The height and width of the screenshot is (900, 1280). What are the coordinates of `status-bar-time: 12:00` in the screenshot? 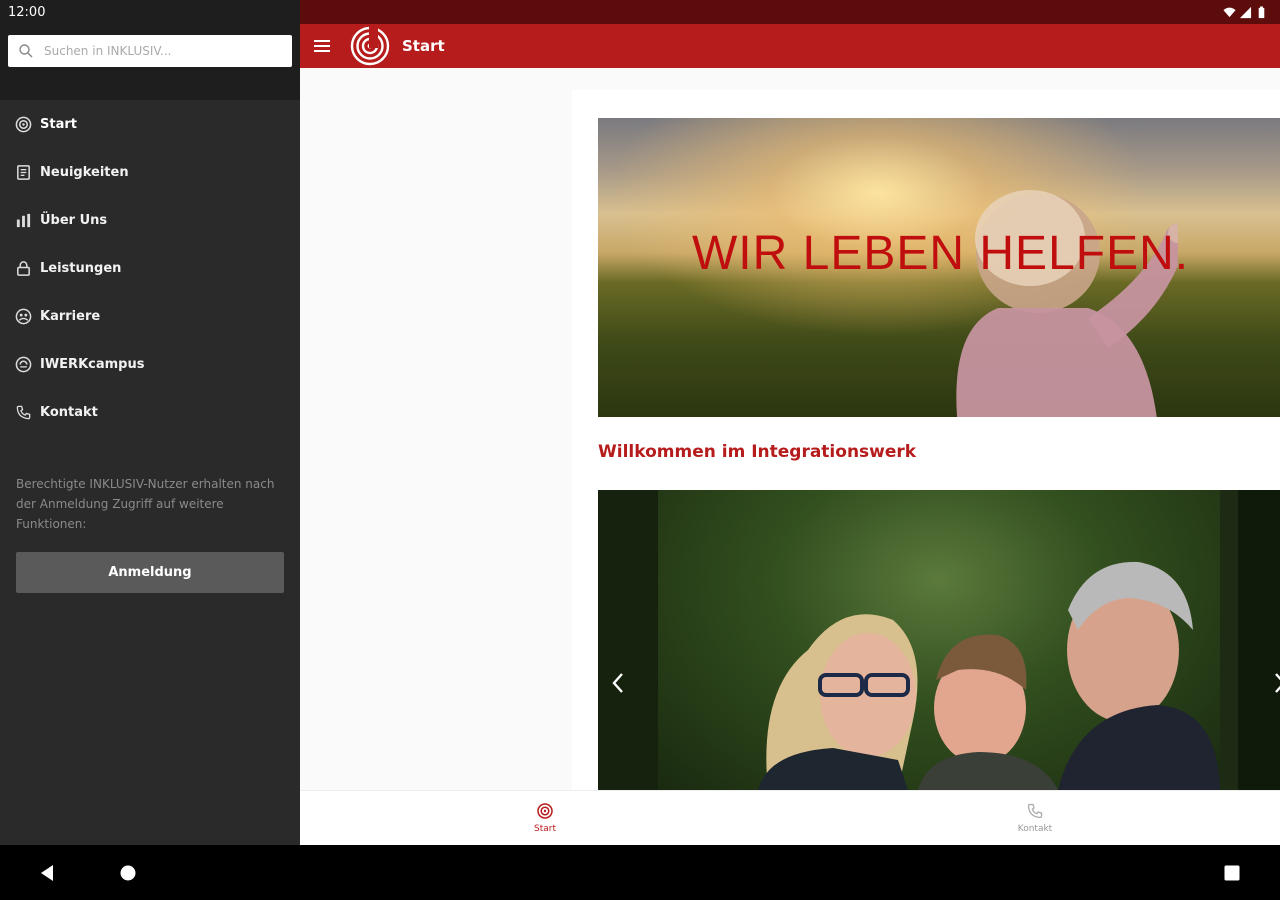 It's located at (150, 12).